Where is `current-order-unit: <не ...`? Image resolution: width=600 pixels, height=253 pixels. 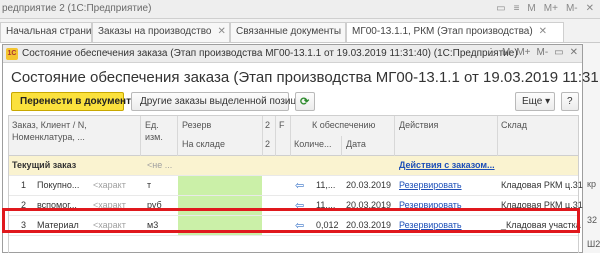 current-order-unit: <не ... is located at coordinates (160, 165).